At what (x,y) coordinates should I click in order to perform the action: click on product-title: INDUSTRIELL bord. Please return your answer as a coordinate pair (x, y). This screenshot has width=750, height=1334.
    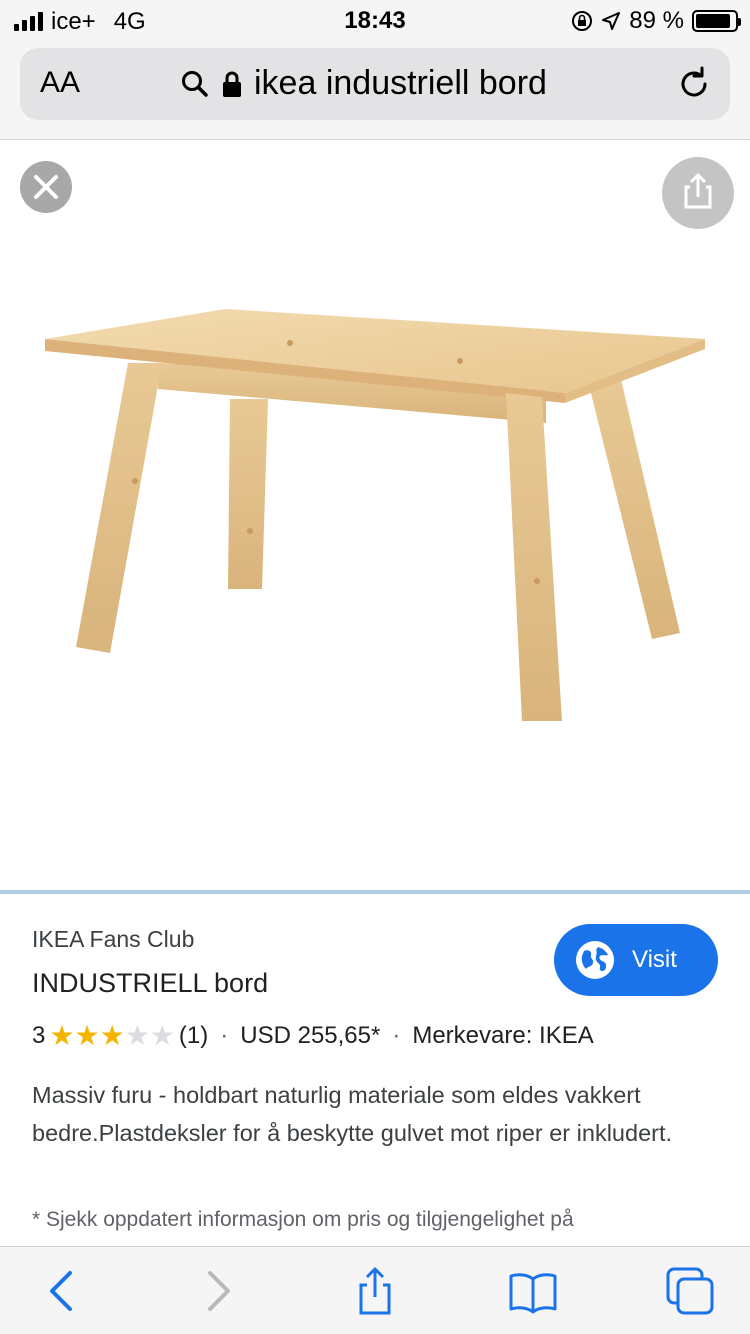
    Looking at the image, I should click on (150, 983).